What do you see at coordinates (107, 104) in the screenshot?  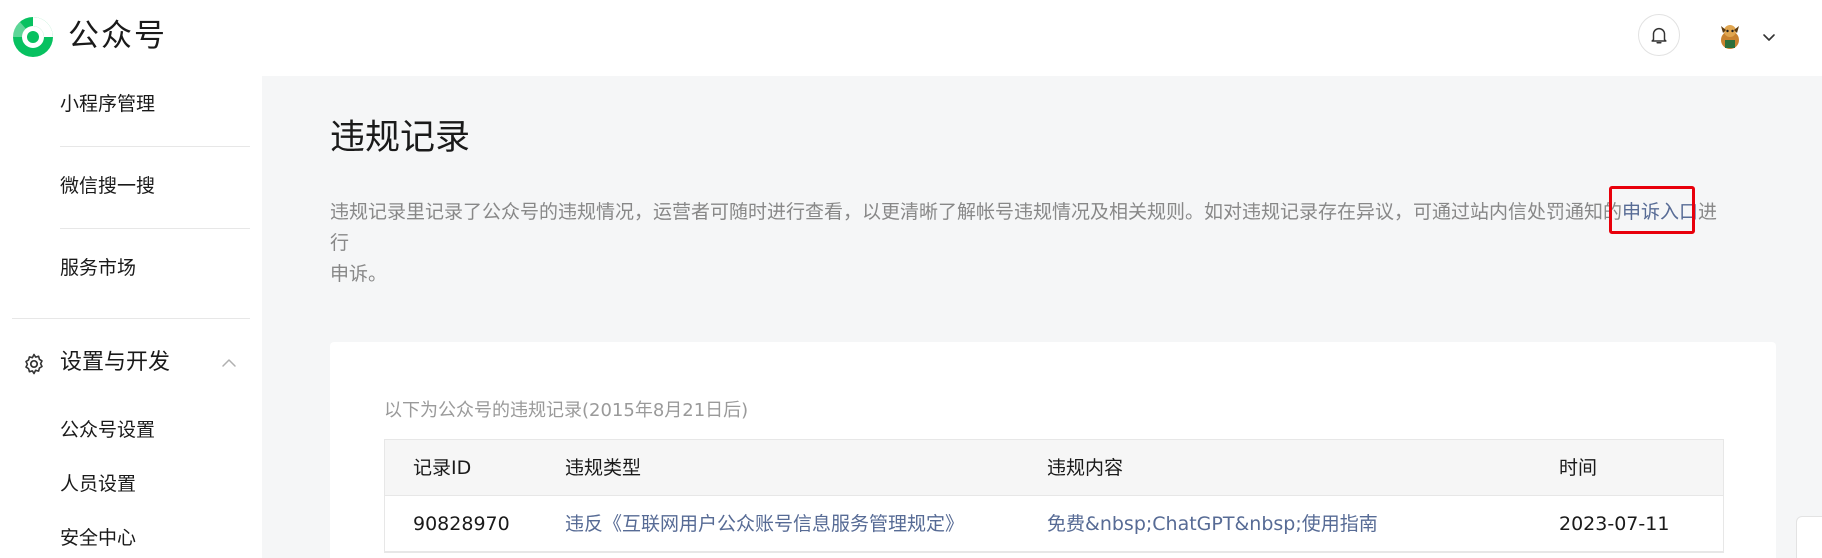 I see `sidebar-item-mini-program: 小程序管理` at bounding box center [107, 104].